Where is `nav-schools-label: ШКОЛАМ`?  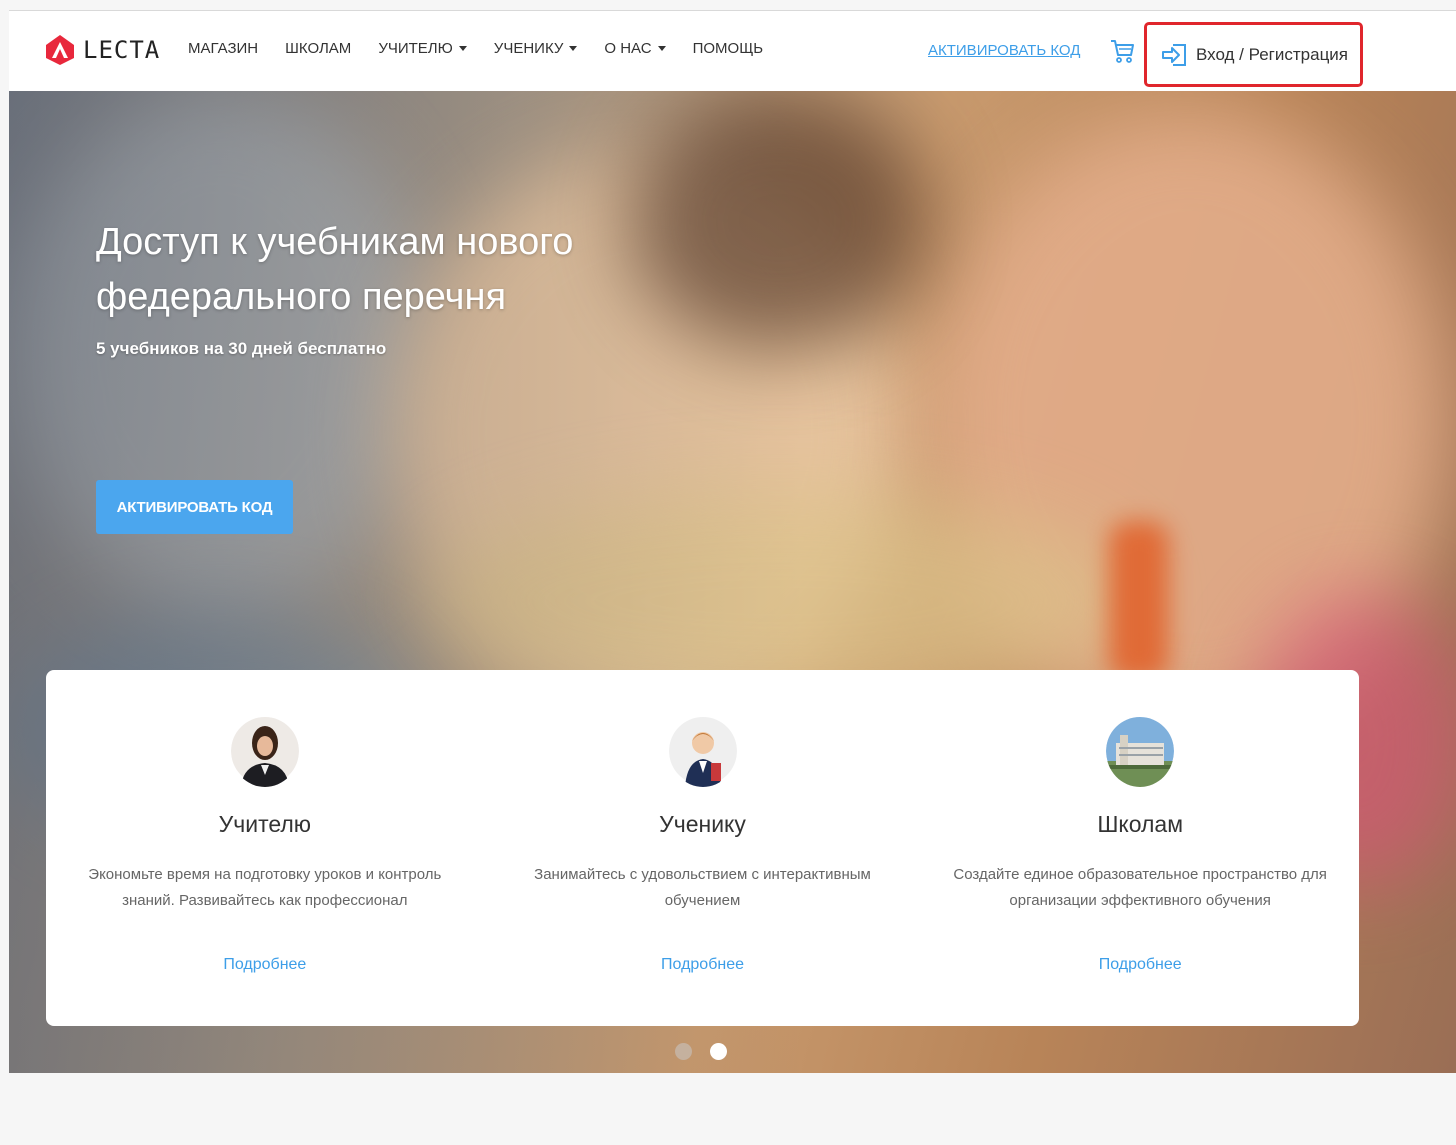
nav-schools-label: ШКОЛАМ is located at coordinates (318, 48).